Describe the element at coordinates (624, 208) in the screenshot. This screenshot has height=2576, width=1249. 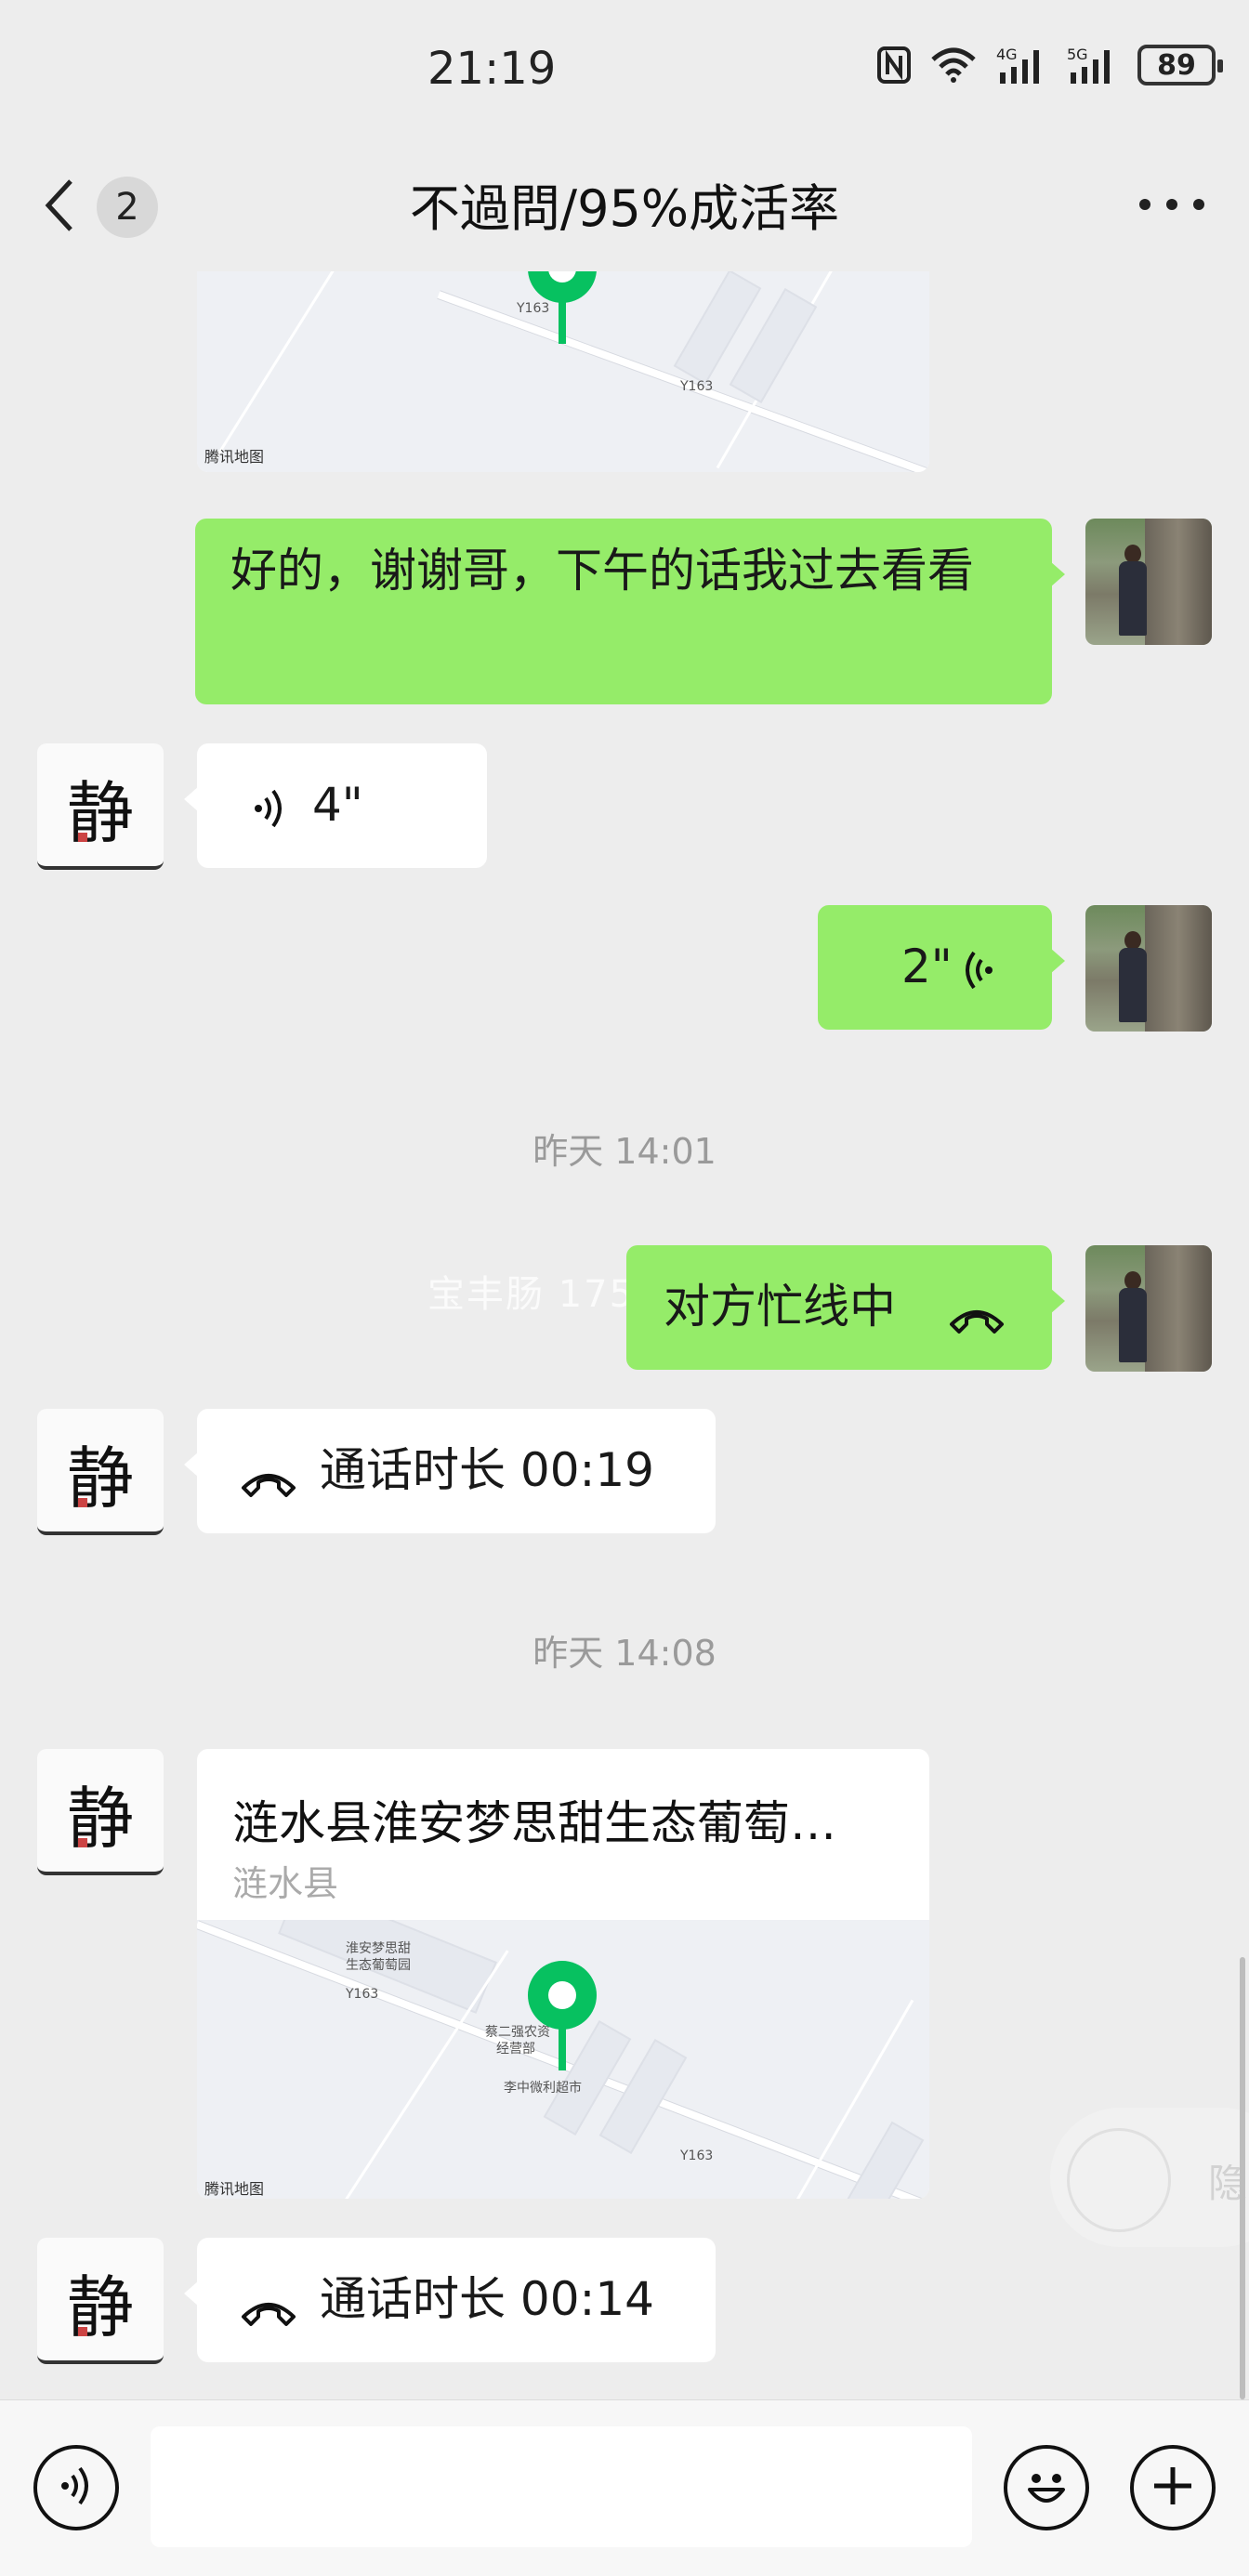
I see `chat-title: 不過問/95%成活率` at that location.